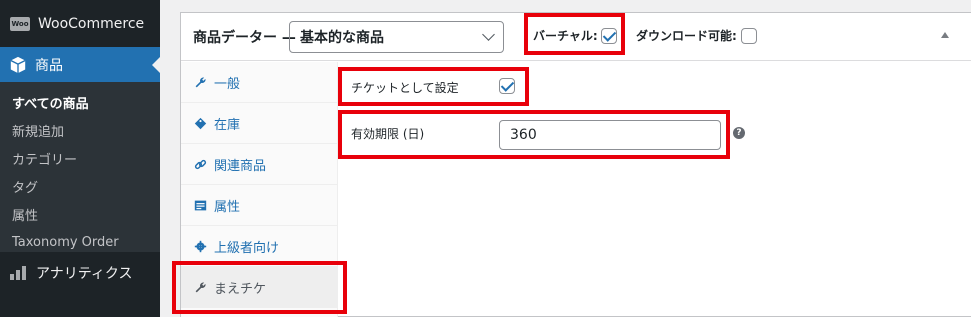 The width and height of the screenshot is (971, 317). Describe the element at coordinates (739, 133) in the screenshot. I see `help-icon: ?` at that location.